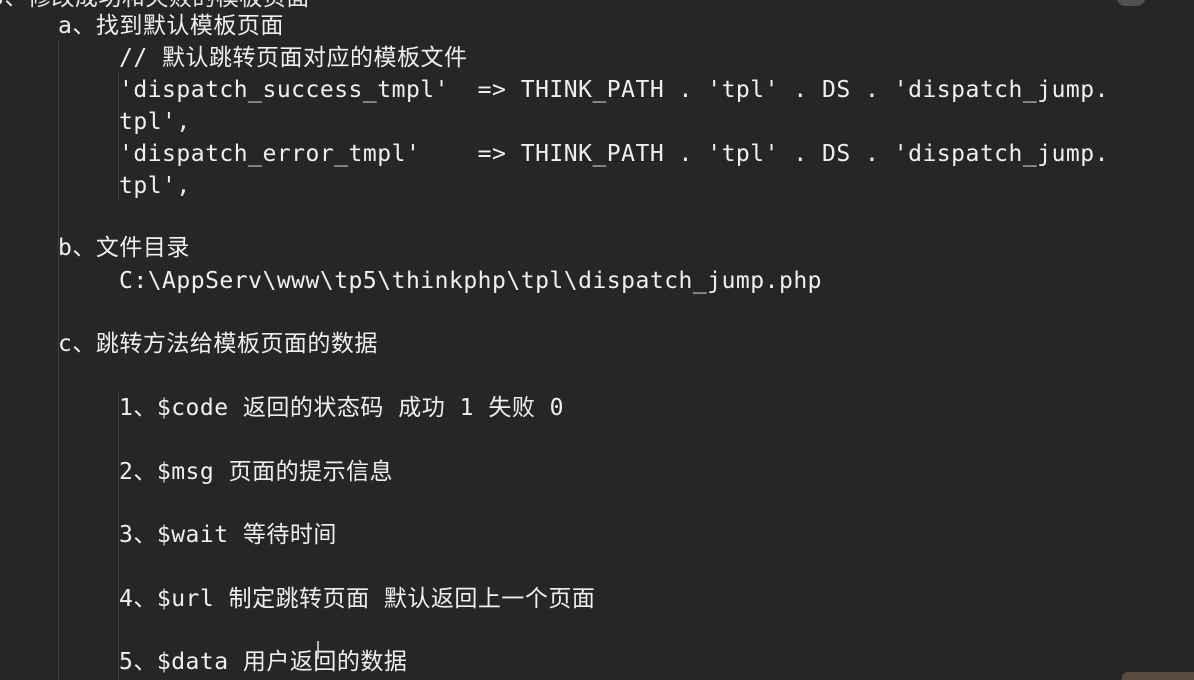 This screenshot has height=680, width=1194. What do you see at coordinates (124, 248) in the screenshot?
I see `section-b-title: b、文件目录` at bounding box center [124, 248].